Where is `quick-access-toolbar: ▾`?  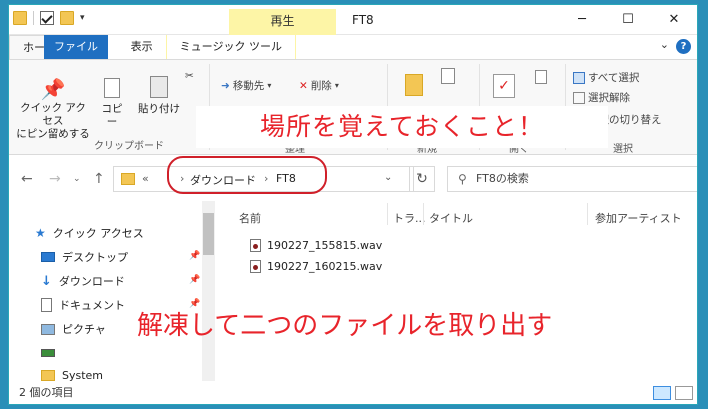 quick-access-toolbar: ▾ is located at coordinates (49, 18).